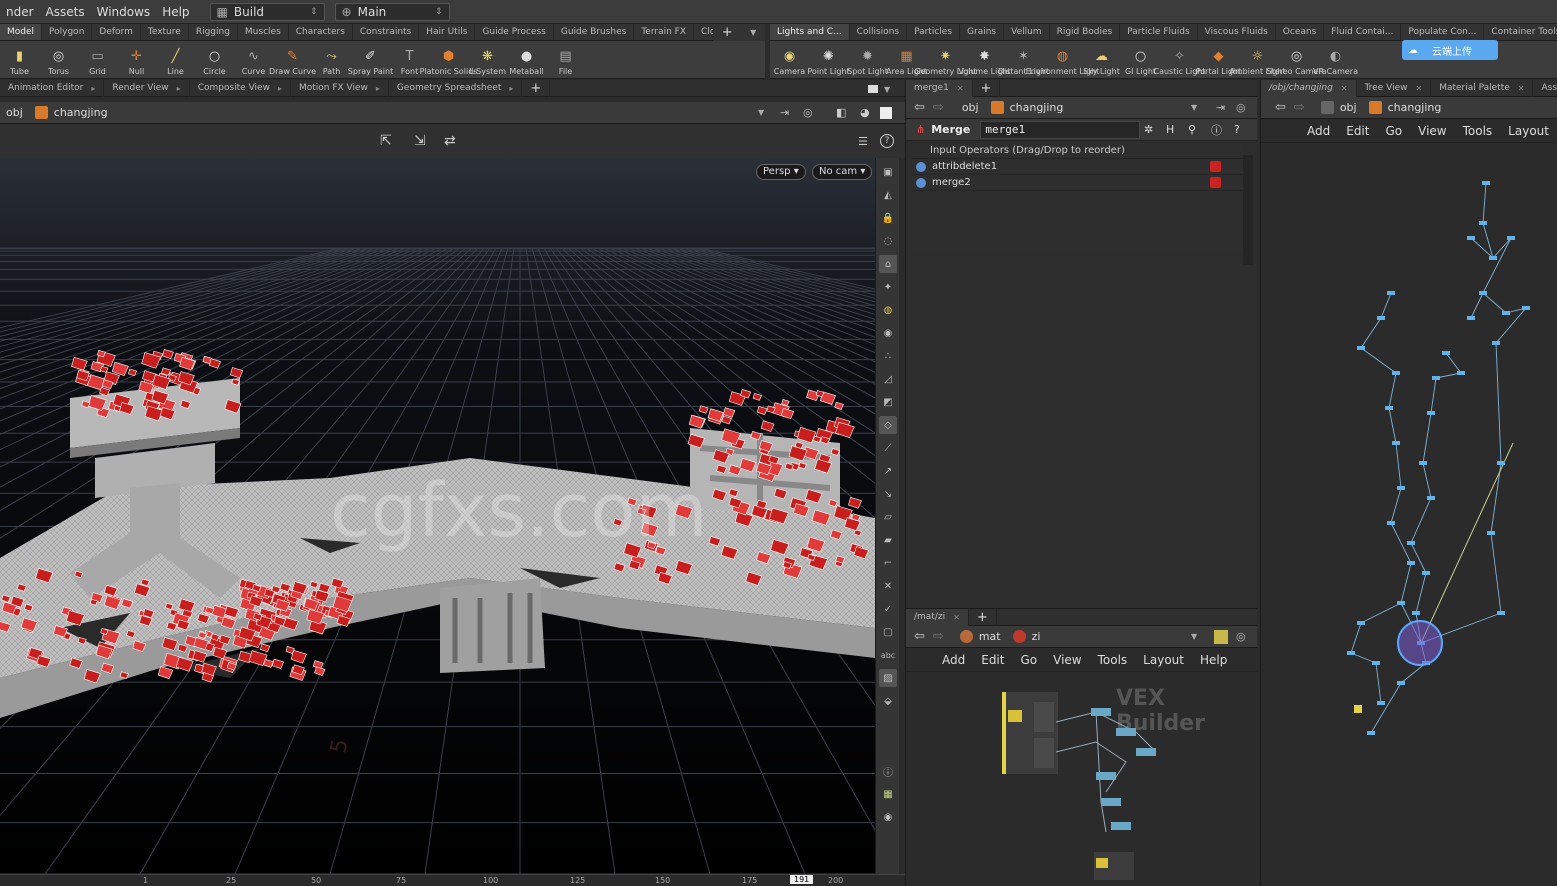  I want to click on grid-tool-button: ▭ Grid, so click(97, 59).